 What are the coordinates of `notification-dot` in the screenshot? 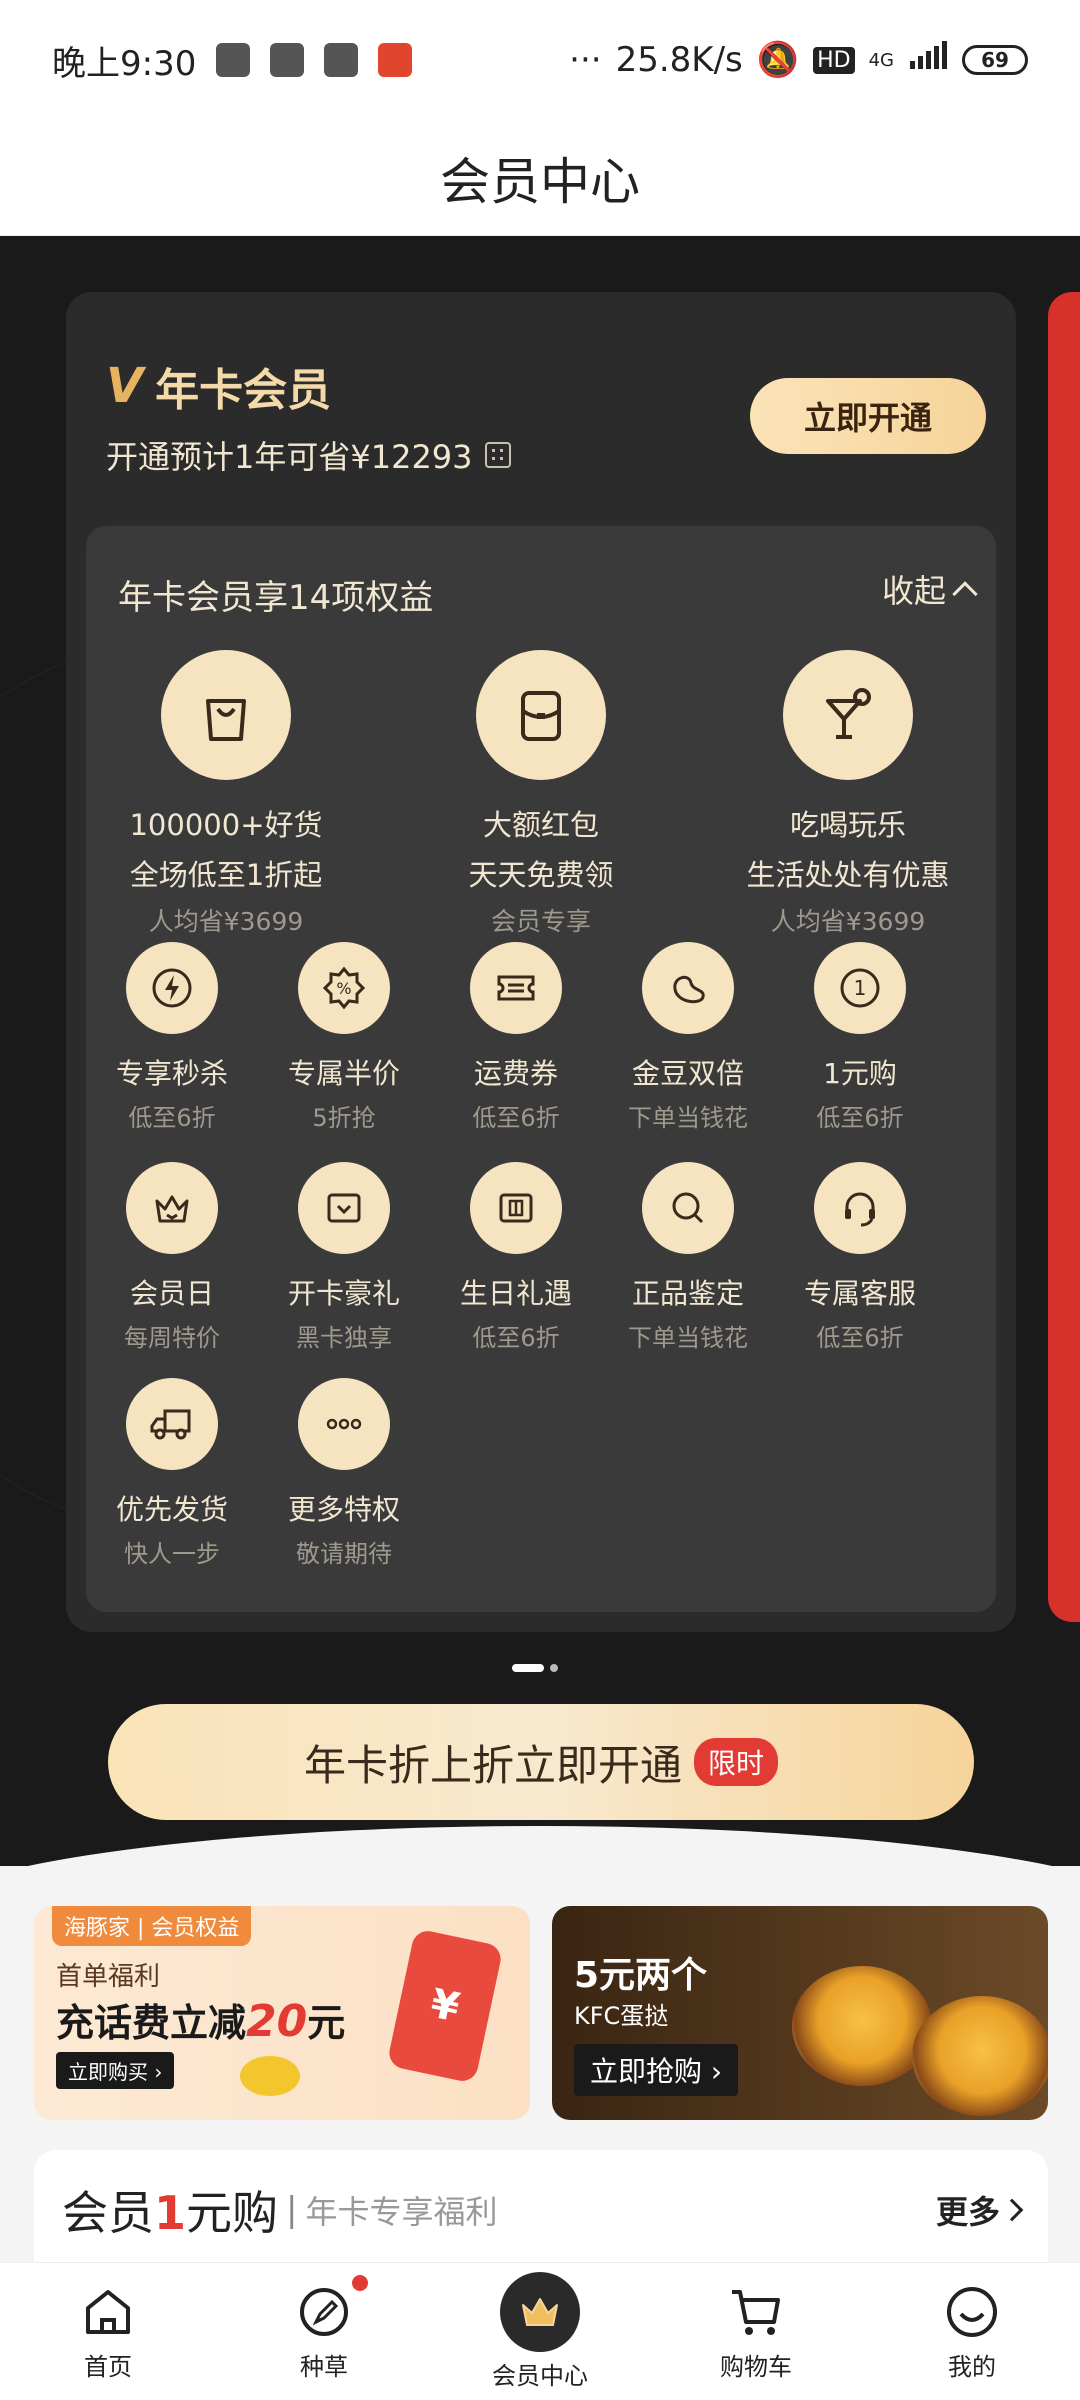 It's located at (360, 2283).